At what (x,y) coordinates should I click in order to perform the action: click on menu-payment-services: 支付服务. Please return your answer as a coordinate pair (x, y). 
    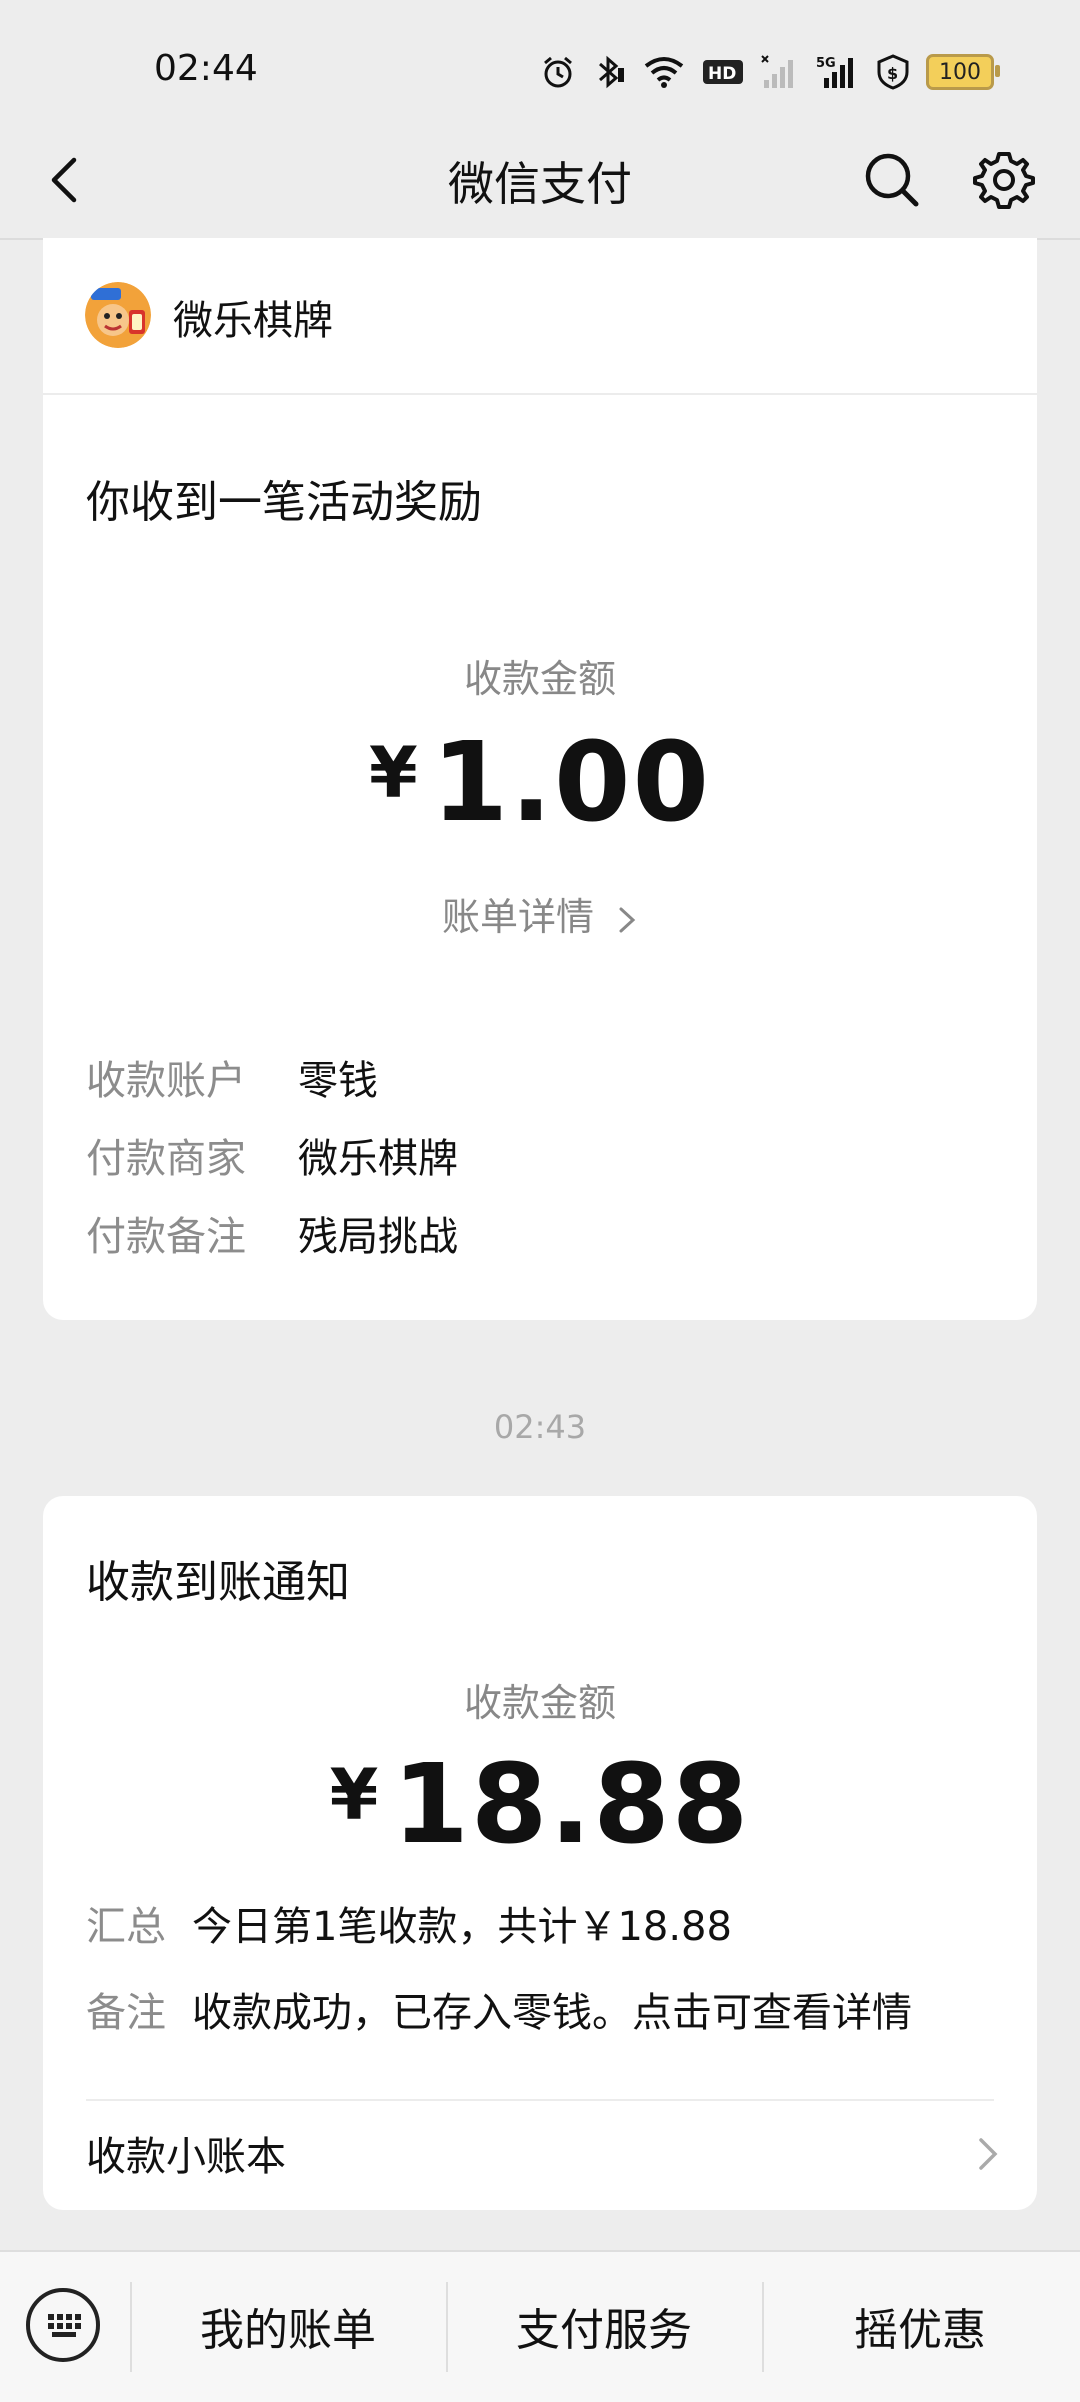
    Looking at the image, I should click on (604, 2326).